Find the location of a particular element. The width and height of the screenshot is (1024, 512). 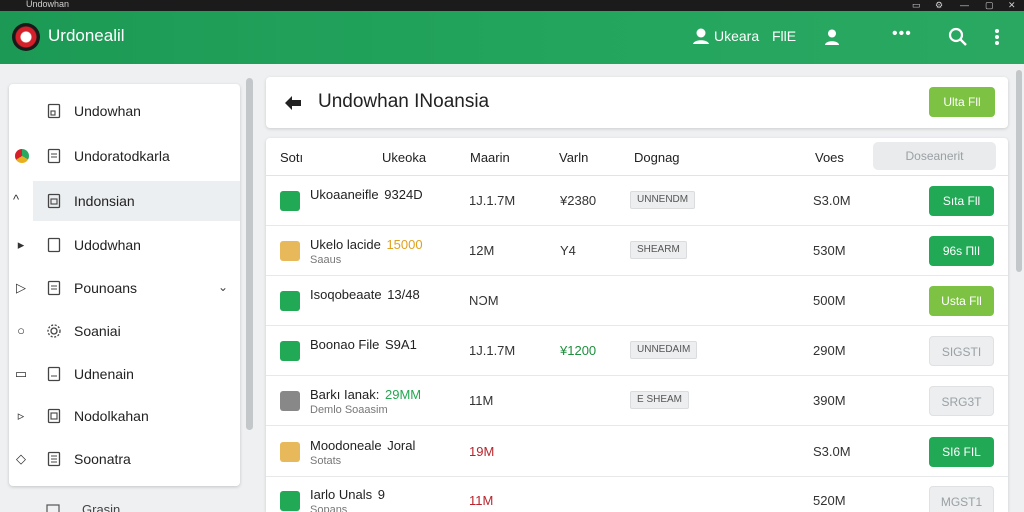

sidebar-item-label: Soaniai is located at coordinates (97, 331).